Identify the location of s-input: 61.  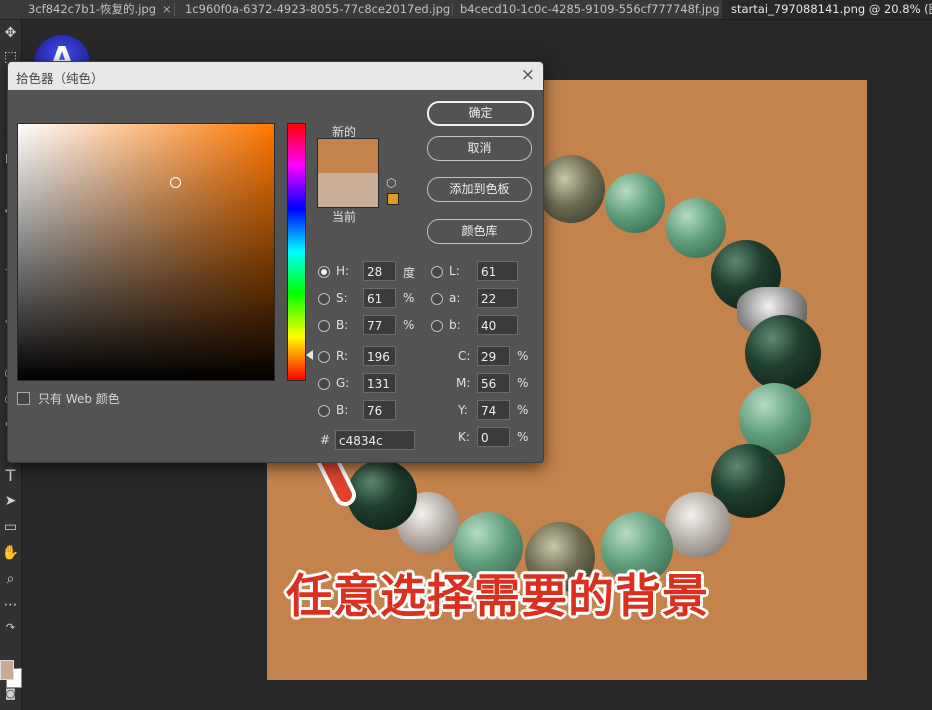
(379, 298).